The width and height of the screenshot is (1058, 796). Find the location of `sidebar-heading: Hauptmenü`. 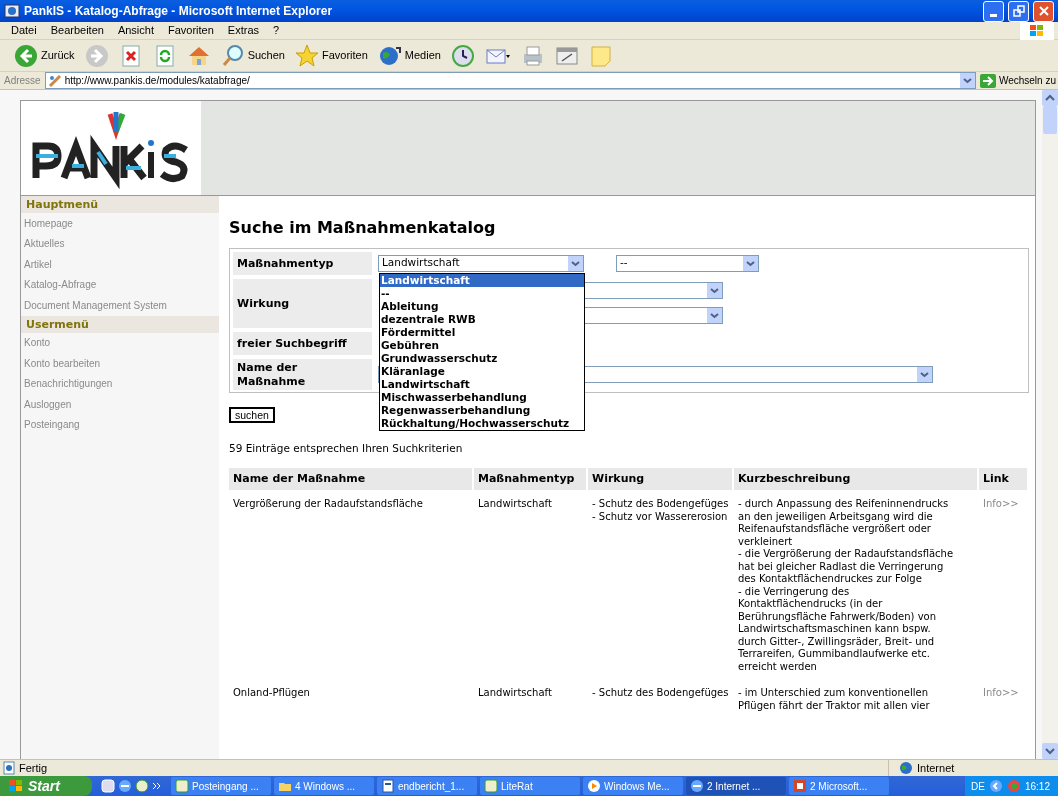

sidebar-heading: Hauptmenü is located at coordinates (120, 204).